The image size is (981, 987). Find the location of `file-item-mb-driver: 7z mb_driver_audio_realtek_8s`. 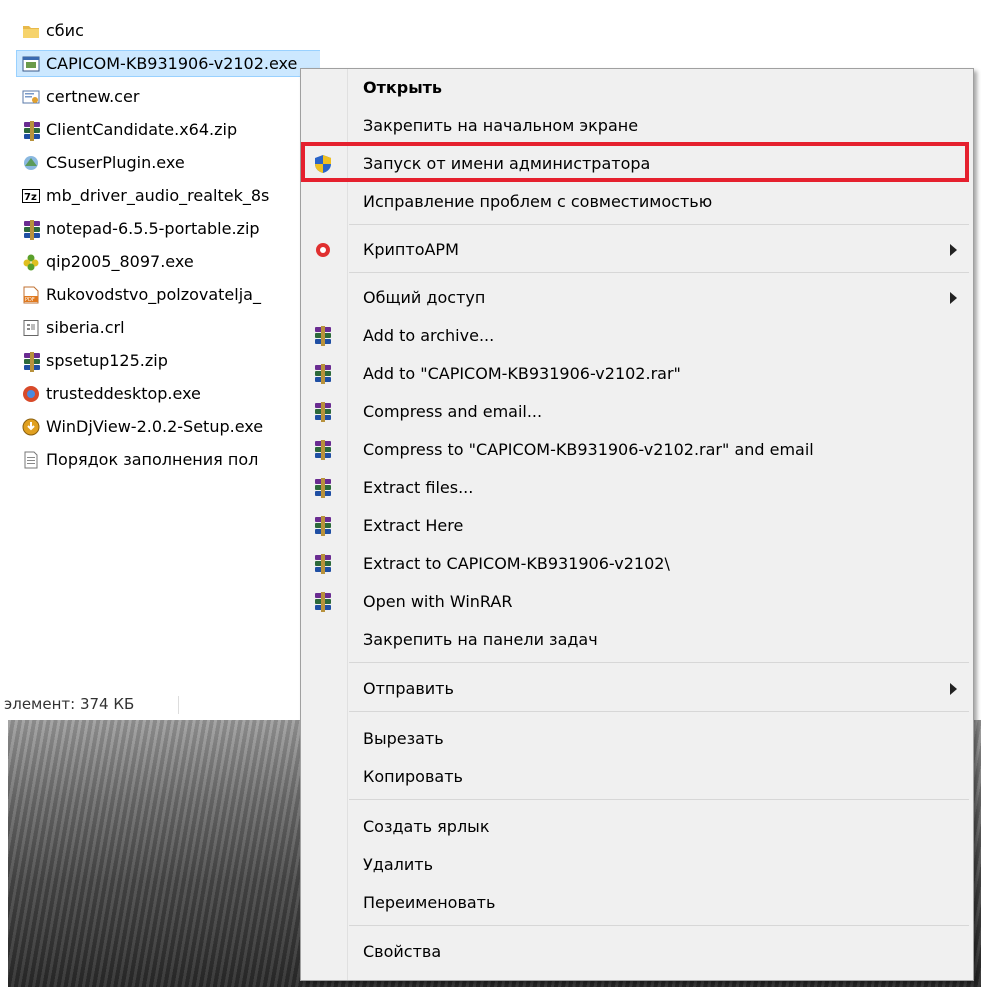

file-item-mb-driver: 7z mb_driver_audio_realtek_8s is located at coordinates (160, 195).